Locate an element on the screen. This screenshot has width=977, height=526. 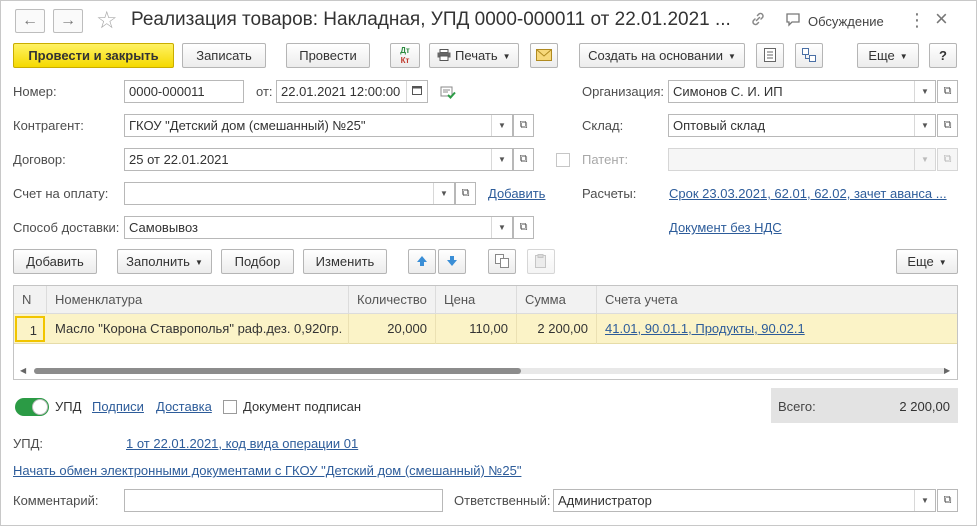
post-button: Провести is located at coordinates (328, 55).